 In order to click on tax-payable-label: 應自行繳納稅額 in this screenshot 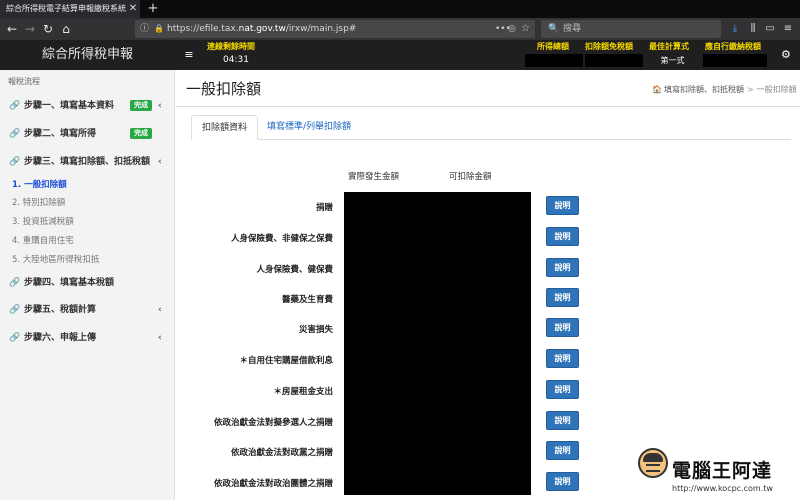, I will do `click(733, 46)`.